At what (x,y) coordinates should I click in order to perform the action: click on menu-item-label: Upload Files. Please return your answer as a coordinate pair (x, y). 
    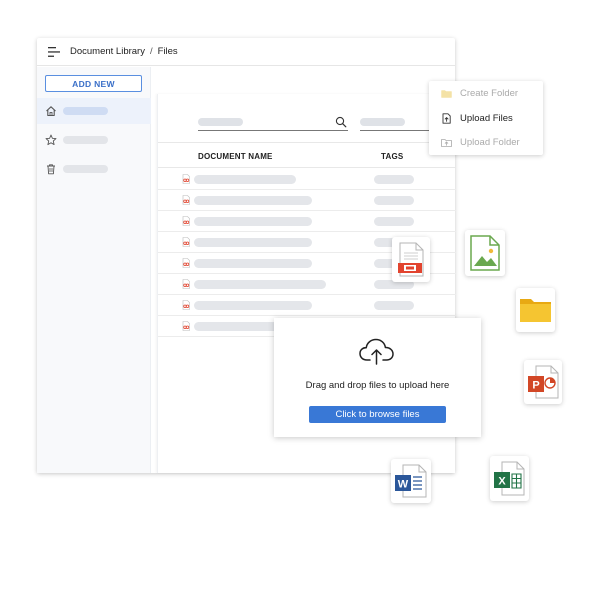
    Looking at the image, I should click on (486, 118).